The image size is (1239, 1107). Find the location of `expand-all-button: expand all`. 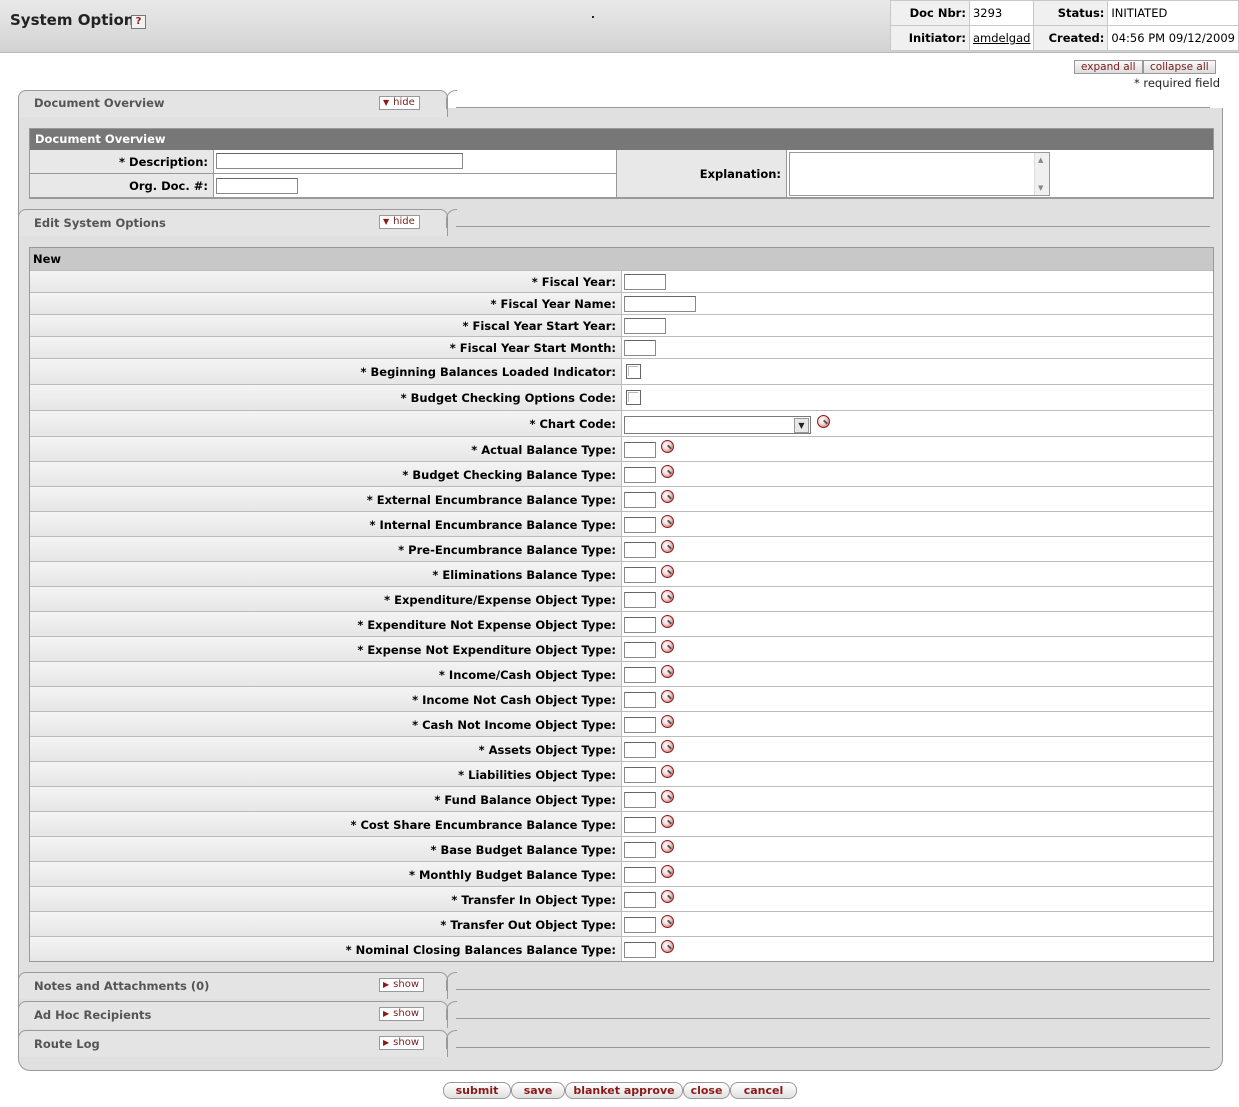

expand-all-button: expand all is located at coordinates (1108, 67).